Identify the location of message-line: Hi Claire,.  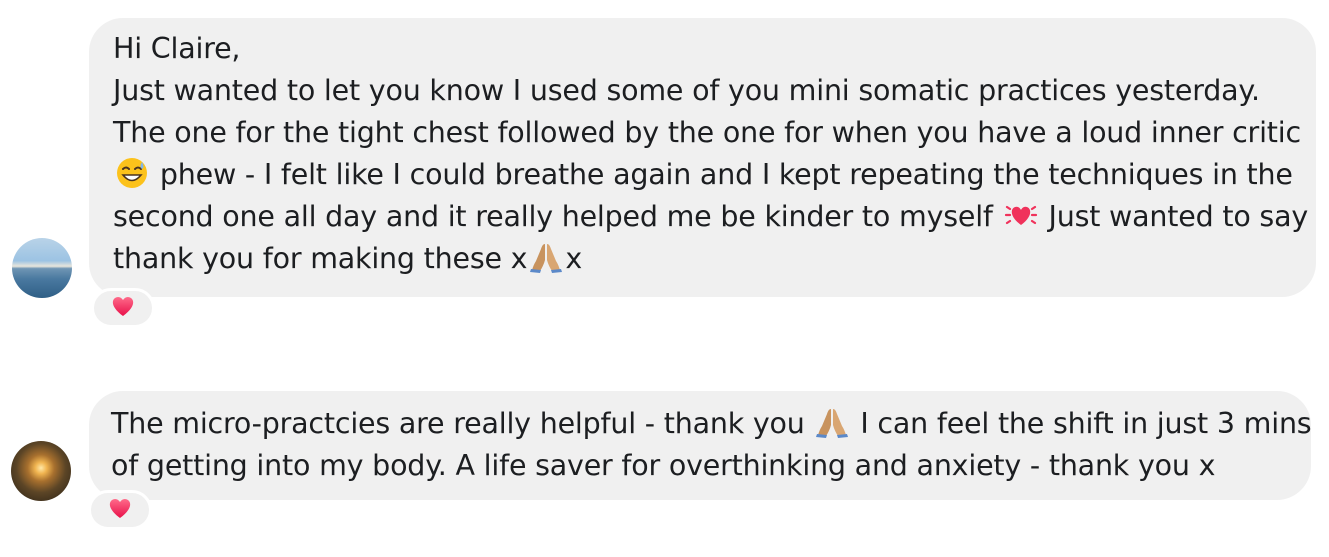
(177, 48).